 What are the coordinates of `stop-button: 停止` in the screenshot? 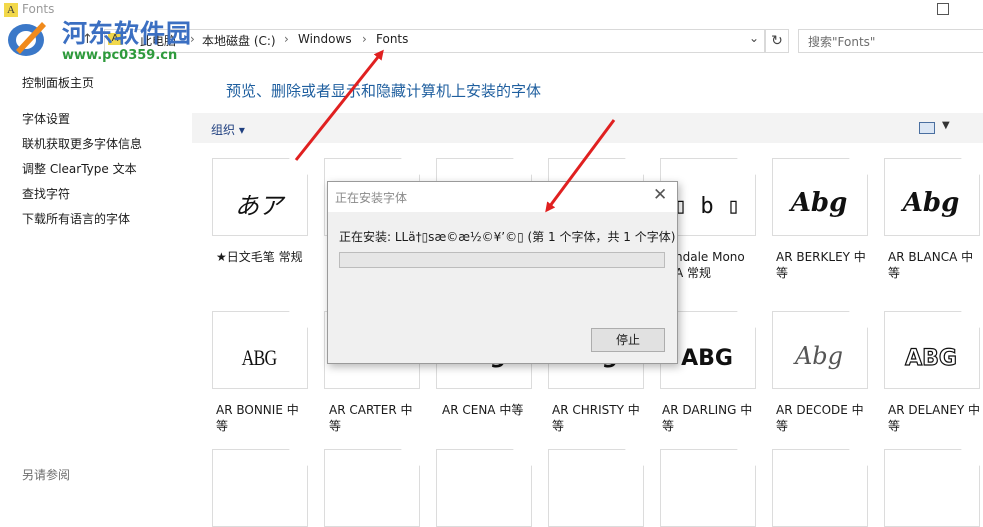 It's located at (628, 340).